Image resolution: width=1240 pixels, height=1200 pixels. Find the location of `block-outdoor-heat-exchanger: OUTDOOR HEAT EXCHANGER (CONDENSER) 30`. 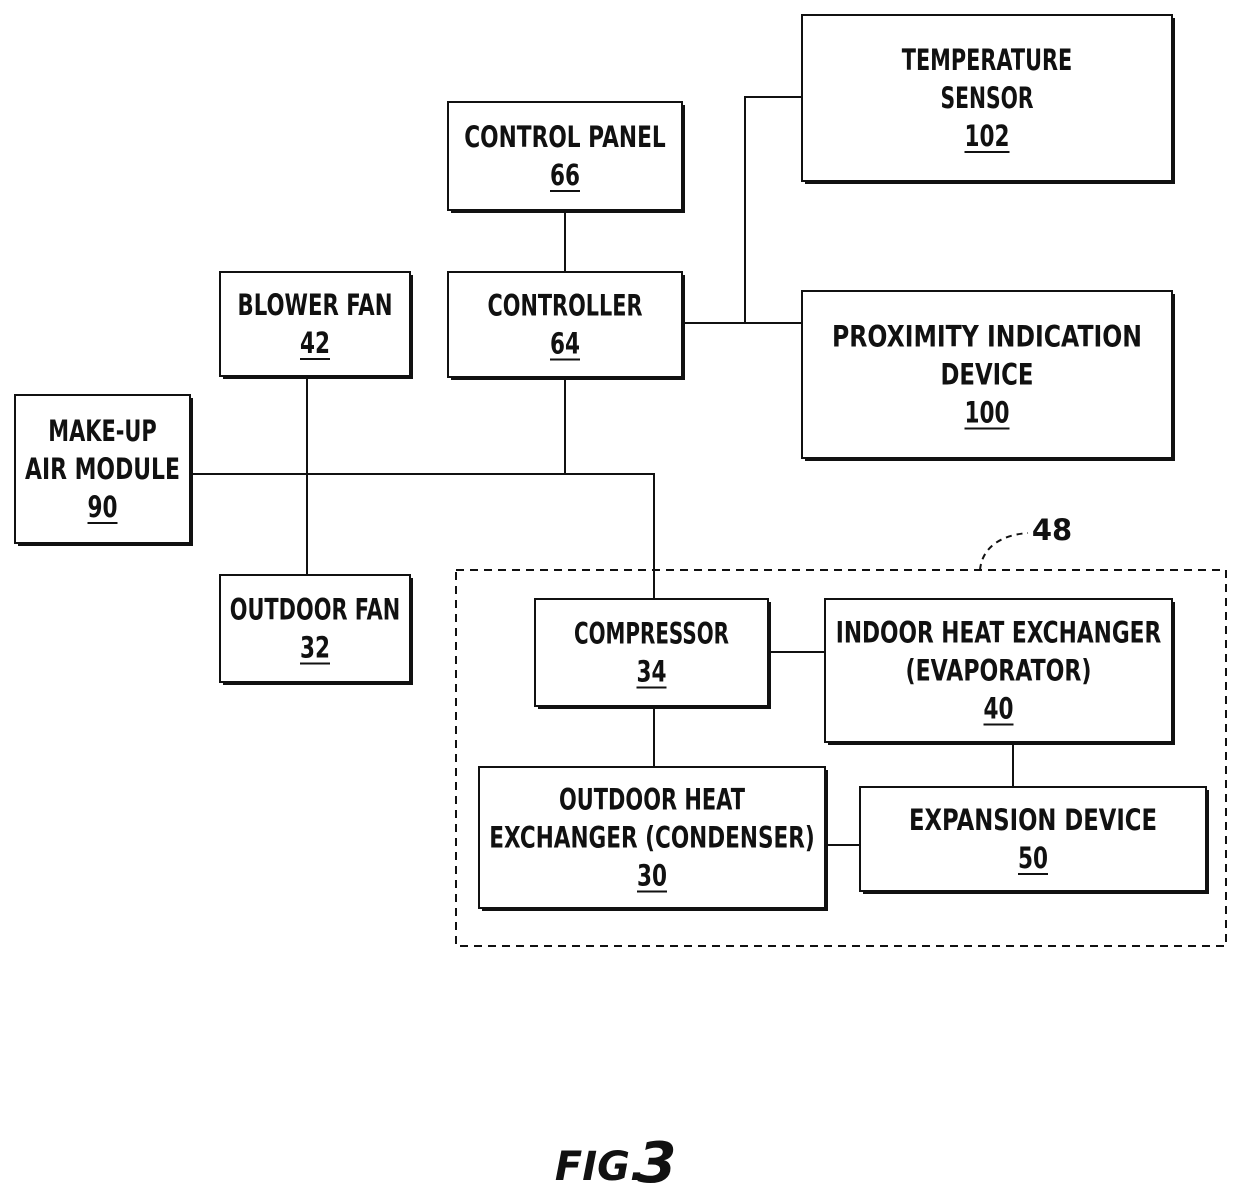

block-outdoor-heat-exchanger: OUTDOOR HEAT EXCHANGER (CONDENSER) 30 is located at coordinates (653, 838).